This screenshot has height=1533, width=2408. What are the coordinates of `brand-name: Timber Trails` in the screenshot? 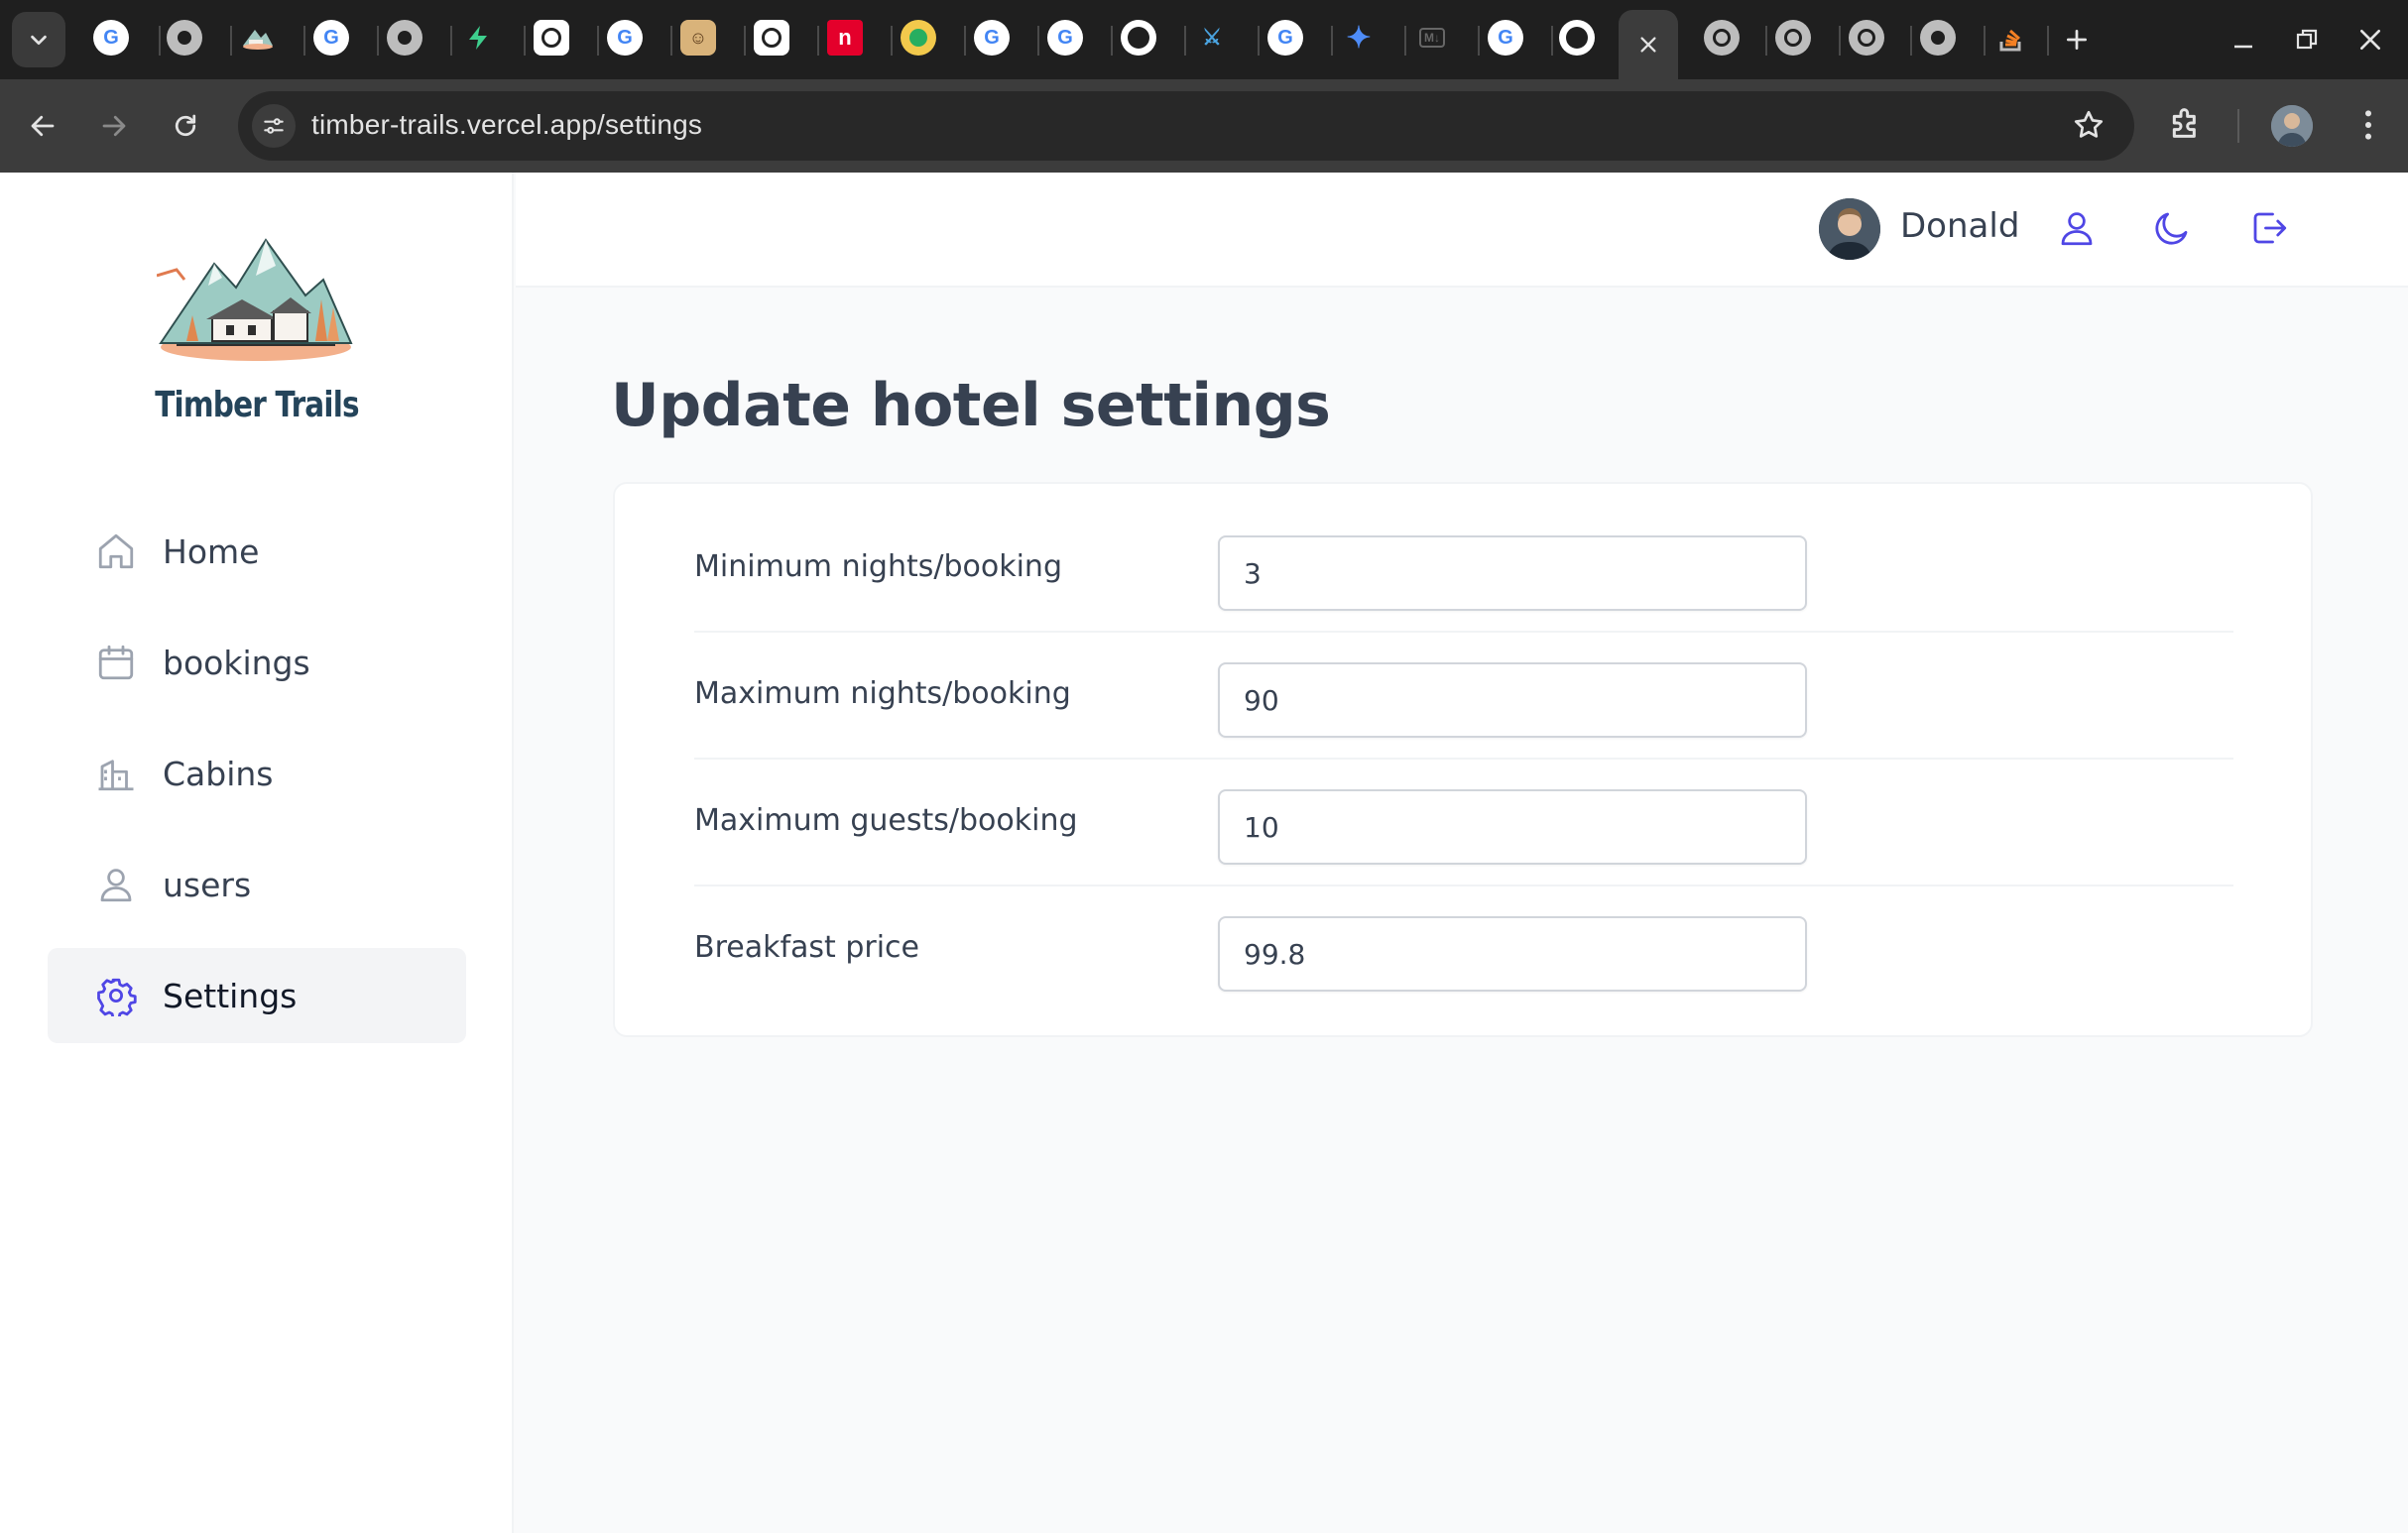 It's located at (257, 405).